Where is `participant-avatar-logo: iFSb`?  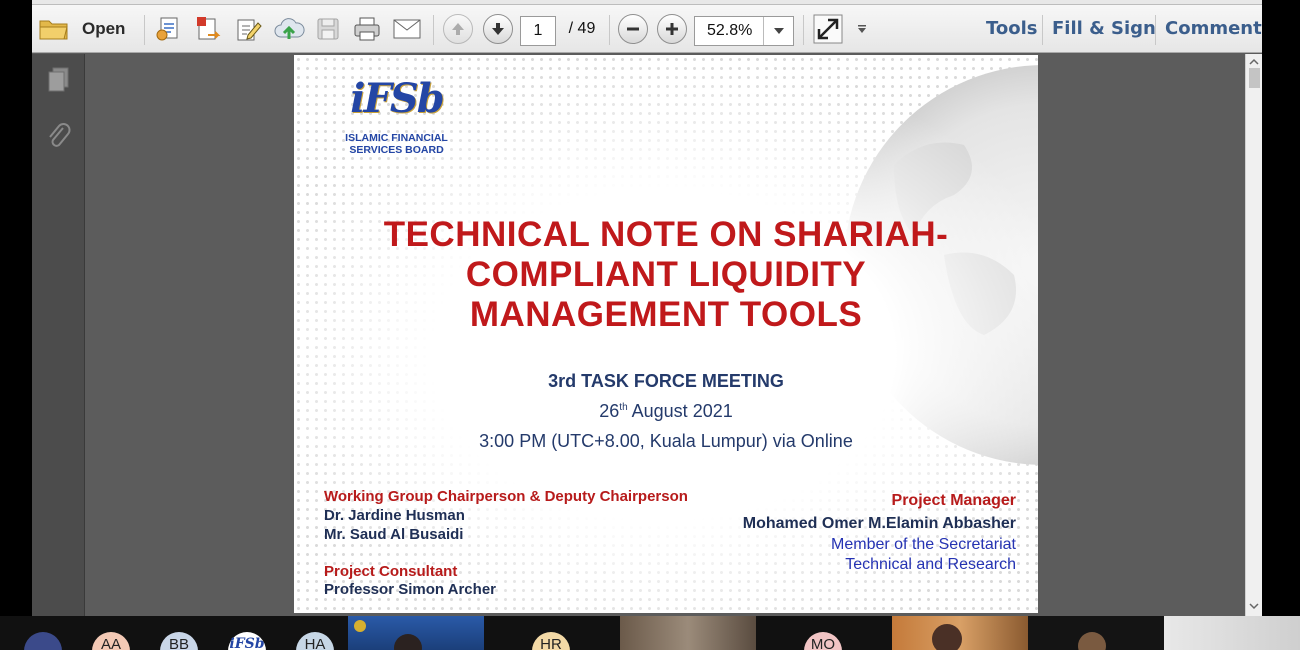 participant-avatar-logo: iFSb is located at coordinates (247, 641).